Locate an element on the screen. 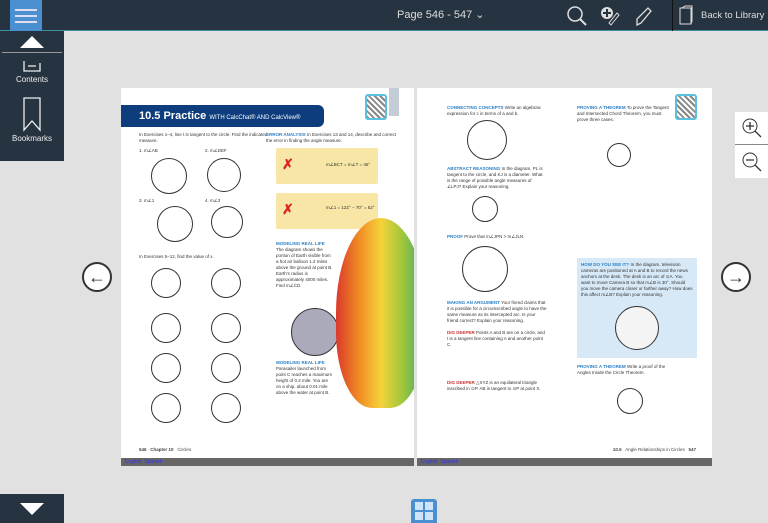 The image size is (768, 523). page-footer: 10.5 Angle Relationships in Circles 547 is located at coordinates (654, 449).